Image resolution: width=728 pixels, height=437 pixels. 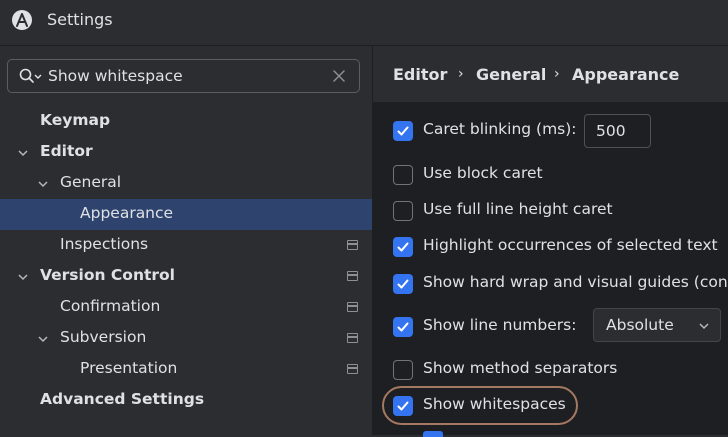 What do you see at coordinates (110, 306) in the screenshot?
I see `tree-item-label: Confirmation` at bounding box center [110, 306].